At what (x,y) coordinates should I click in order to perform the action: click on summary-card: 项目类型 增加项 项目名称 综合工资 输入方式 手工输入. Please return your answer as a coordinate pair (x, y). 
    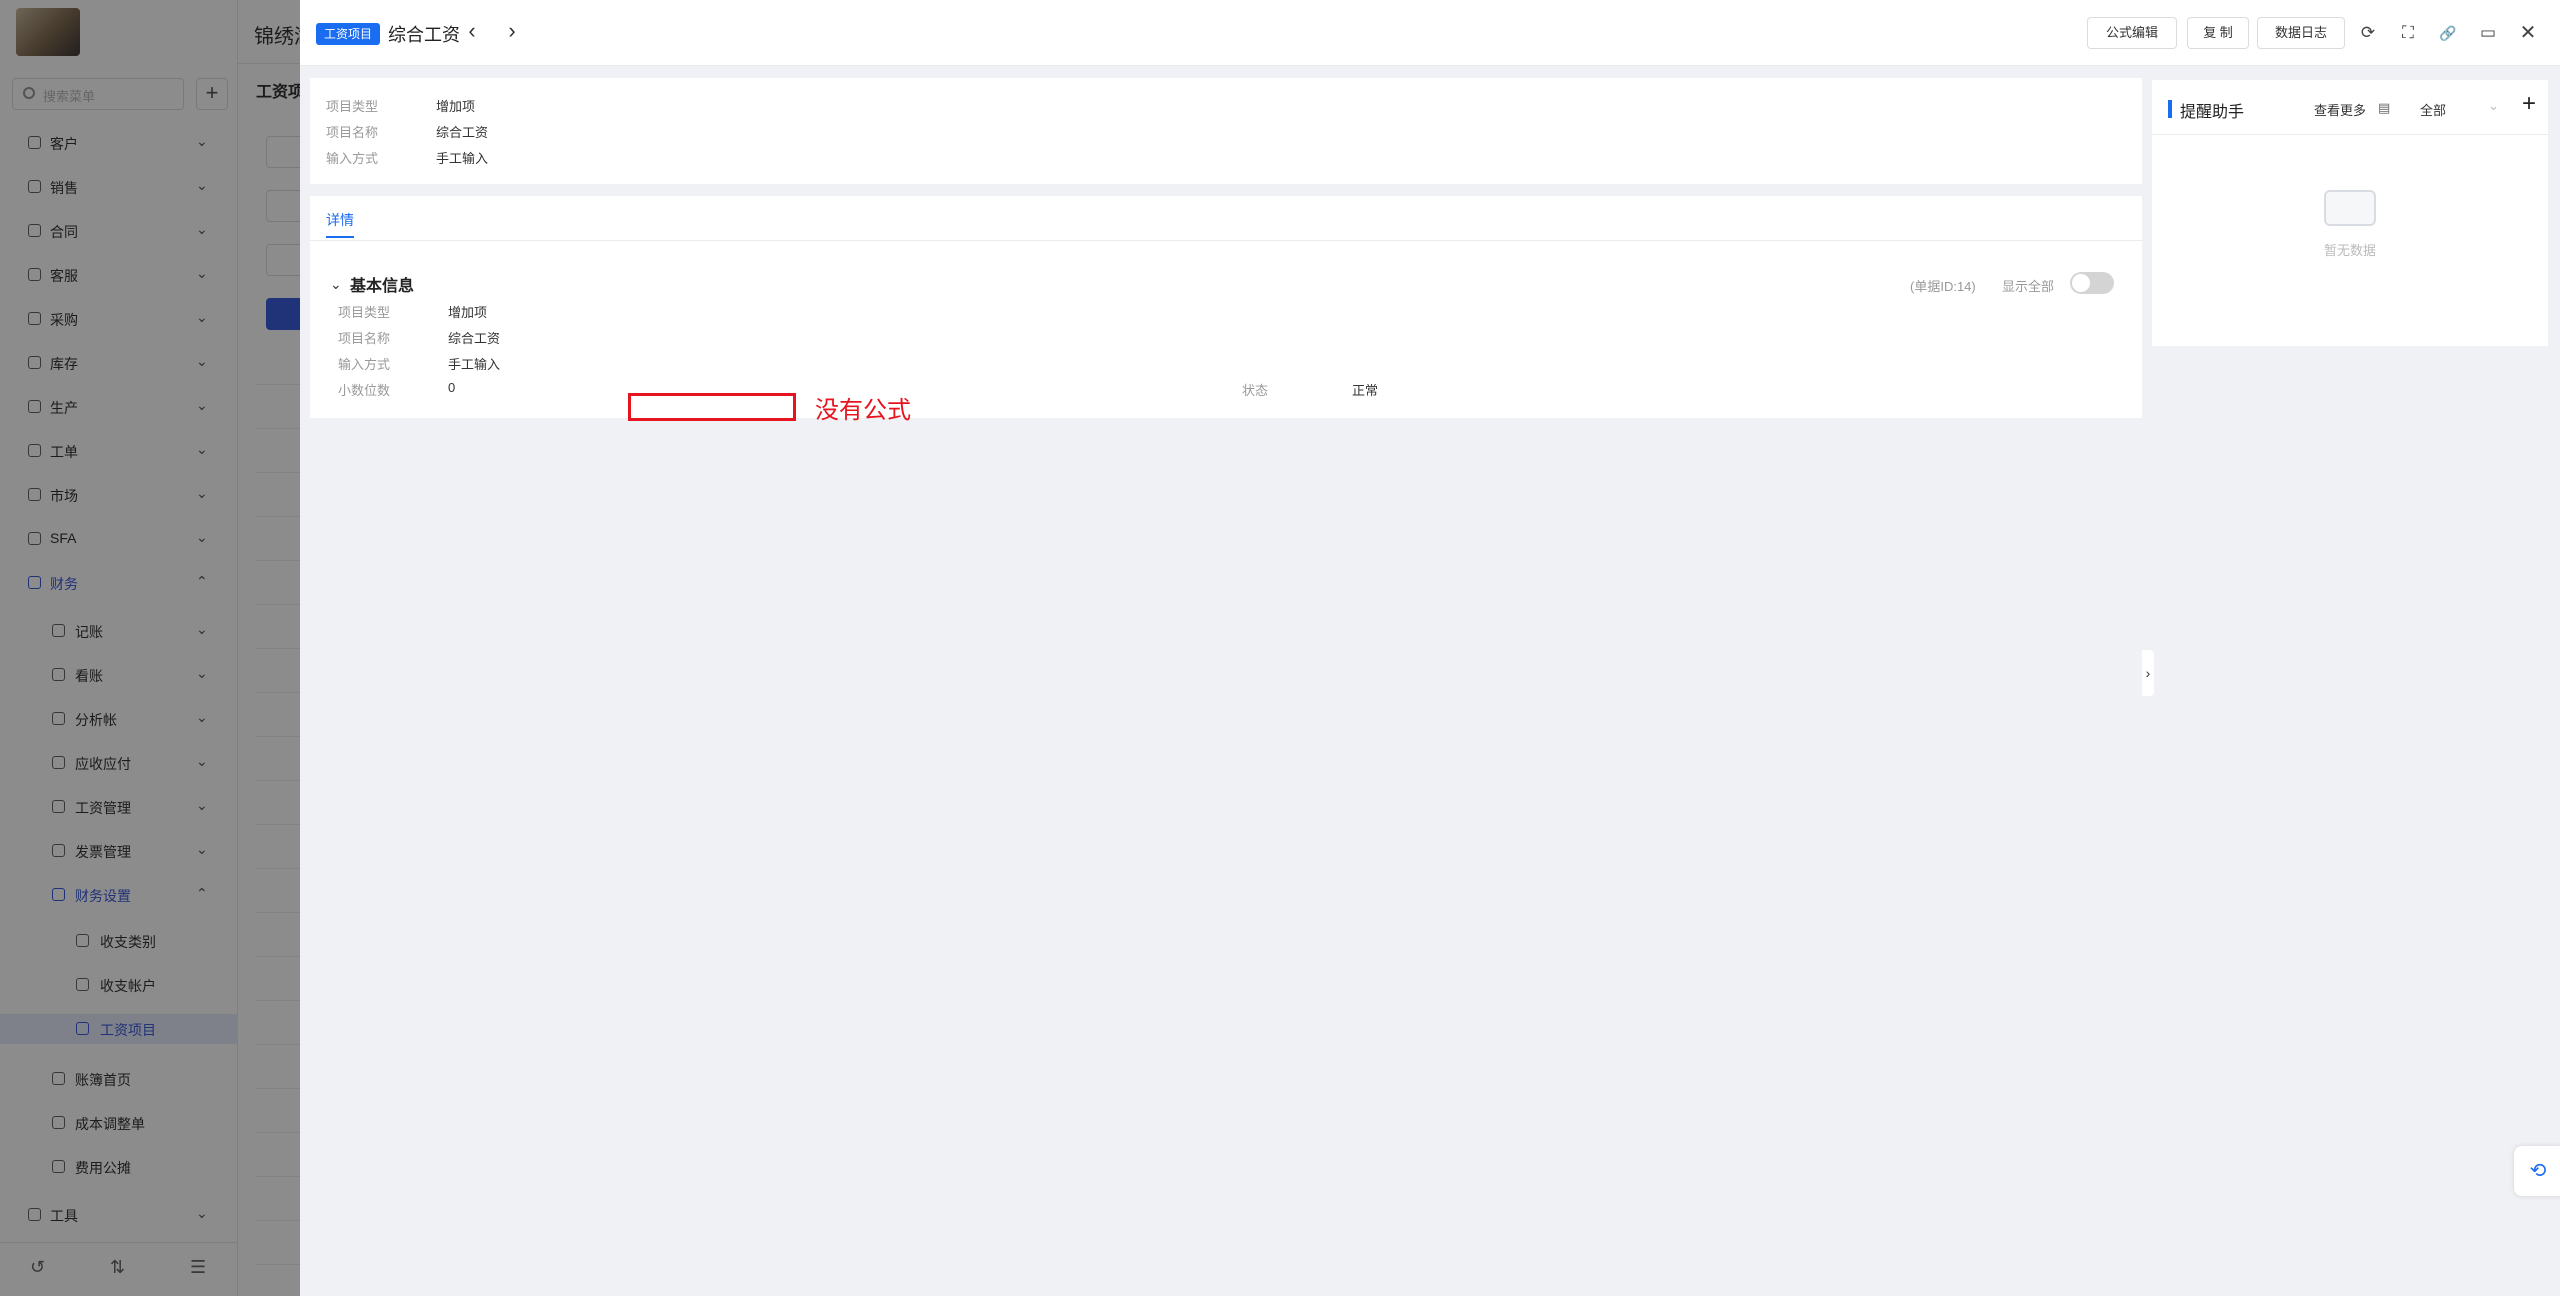
    Looking at the image, I should click on (1226, 131).